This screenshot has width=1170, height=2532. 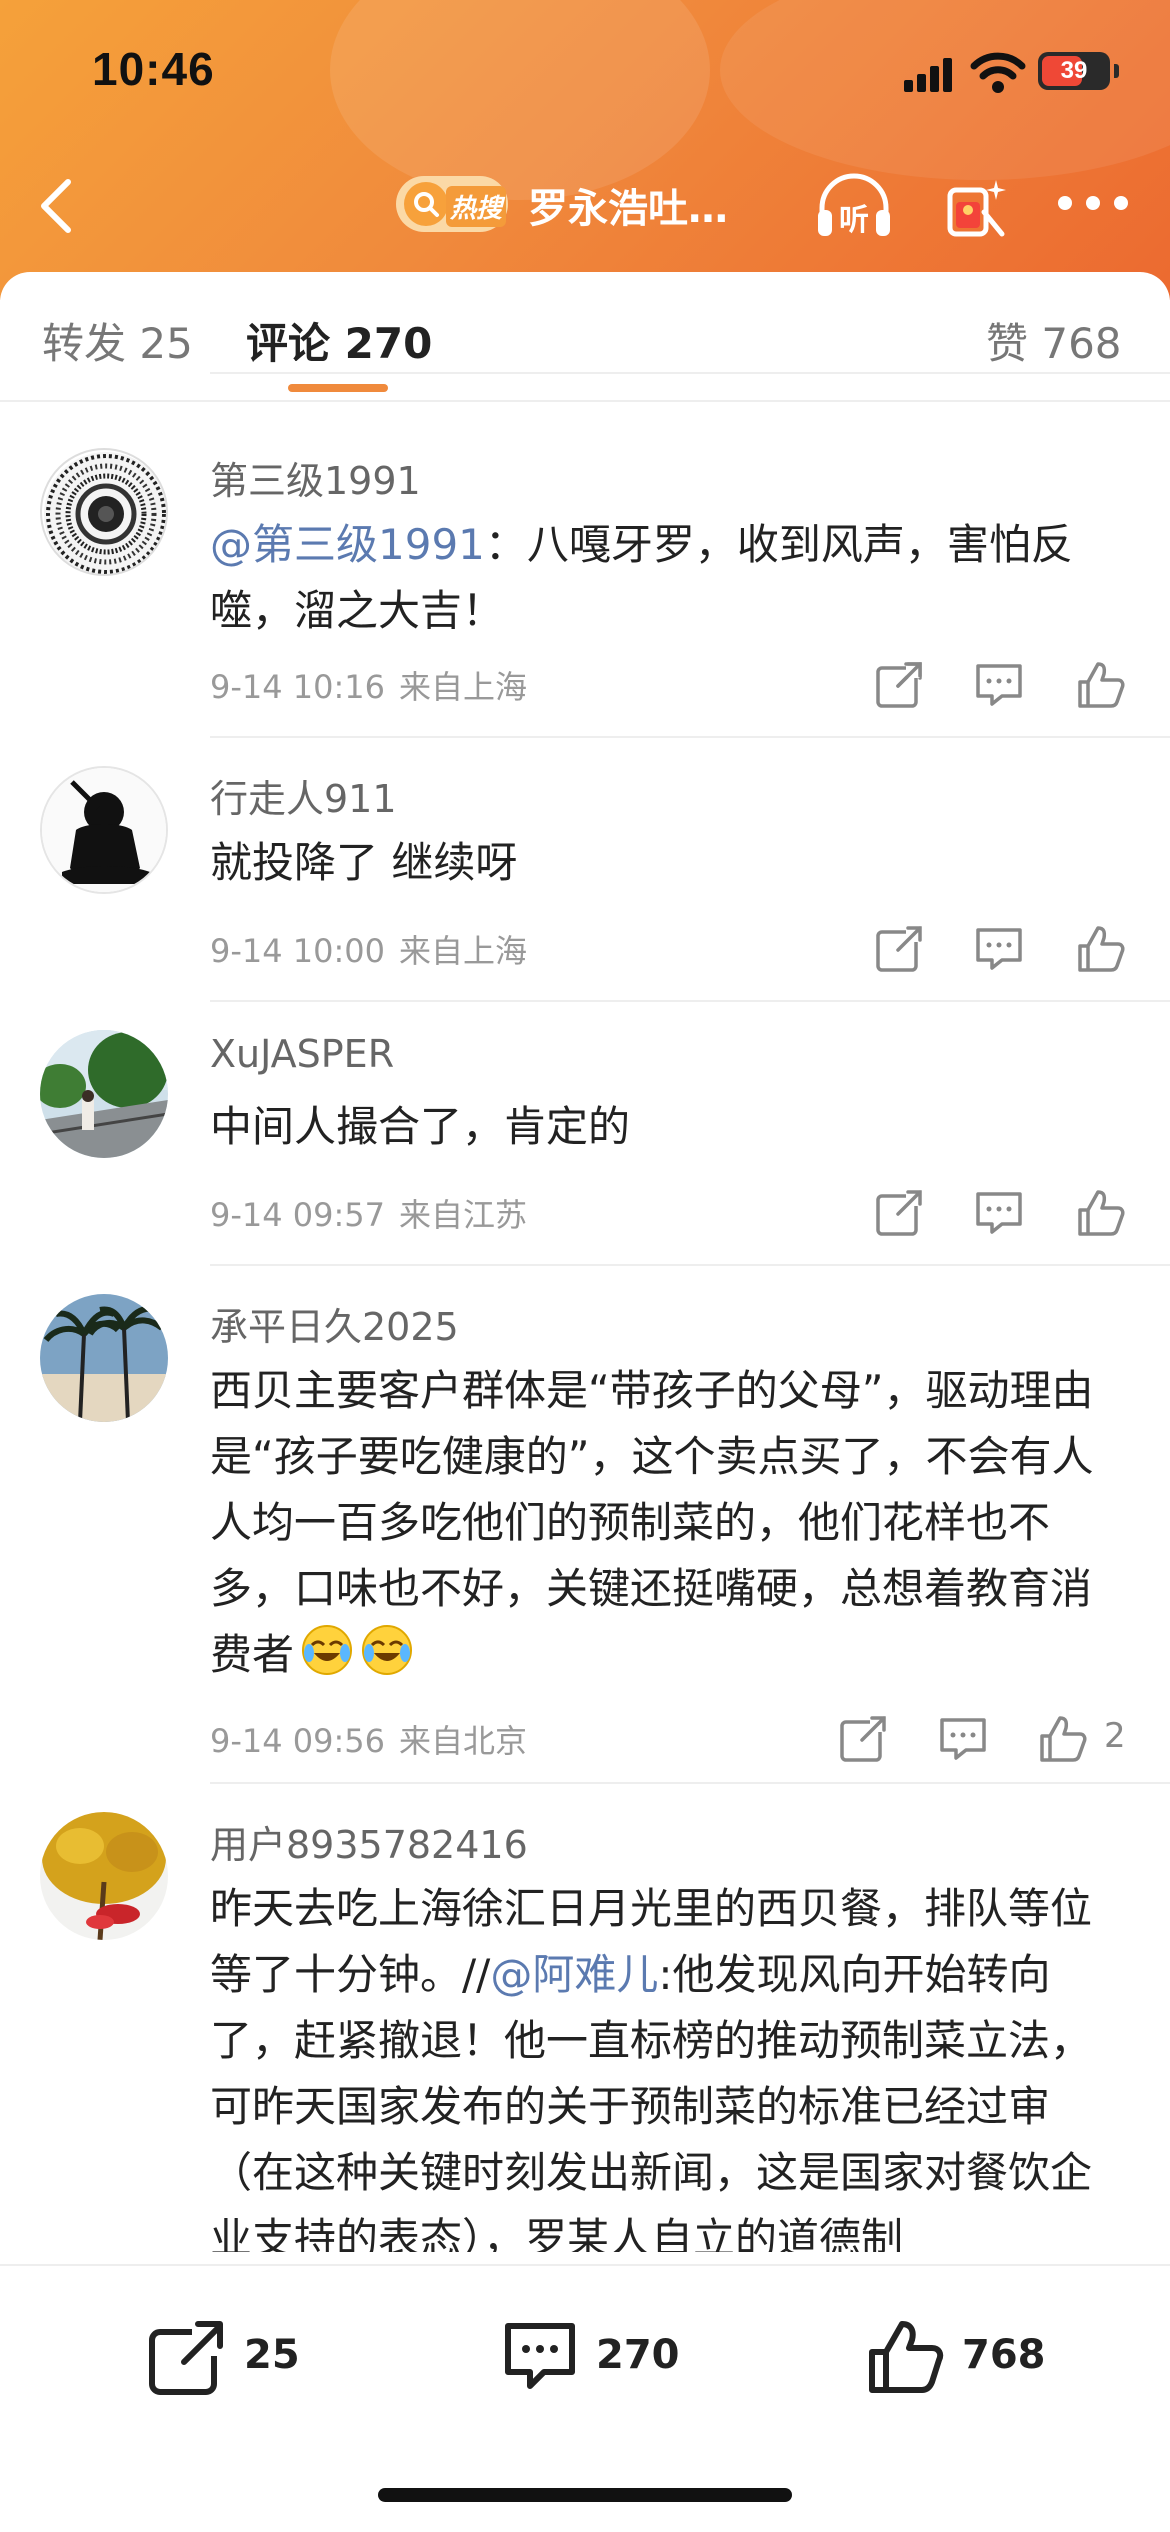 I want to click on battery-level: 39, so click(x=1074, y=70).